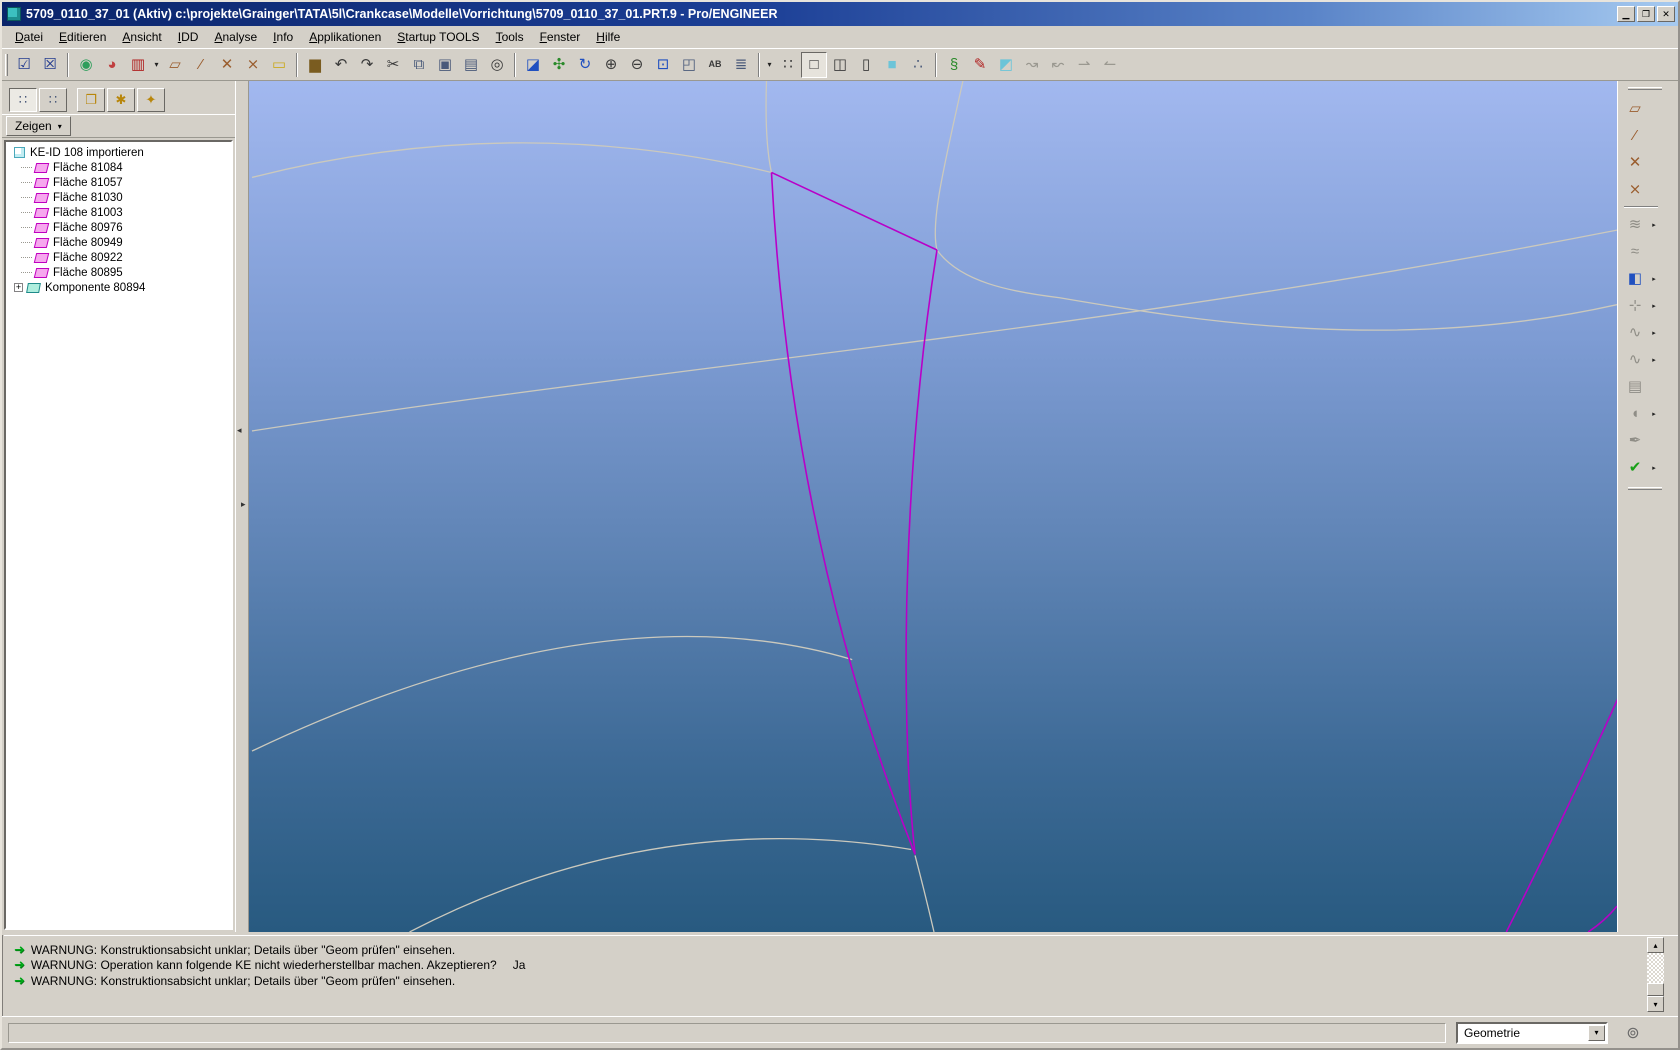  What do you see at coordinates (814, 64) in the screenshot?
I see `wireframe-display-button: □` at bounding box center [814, 64].